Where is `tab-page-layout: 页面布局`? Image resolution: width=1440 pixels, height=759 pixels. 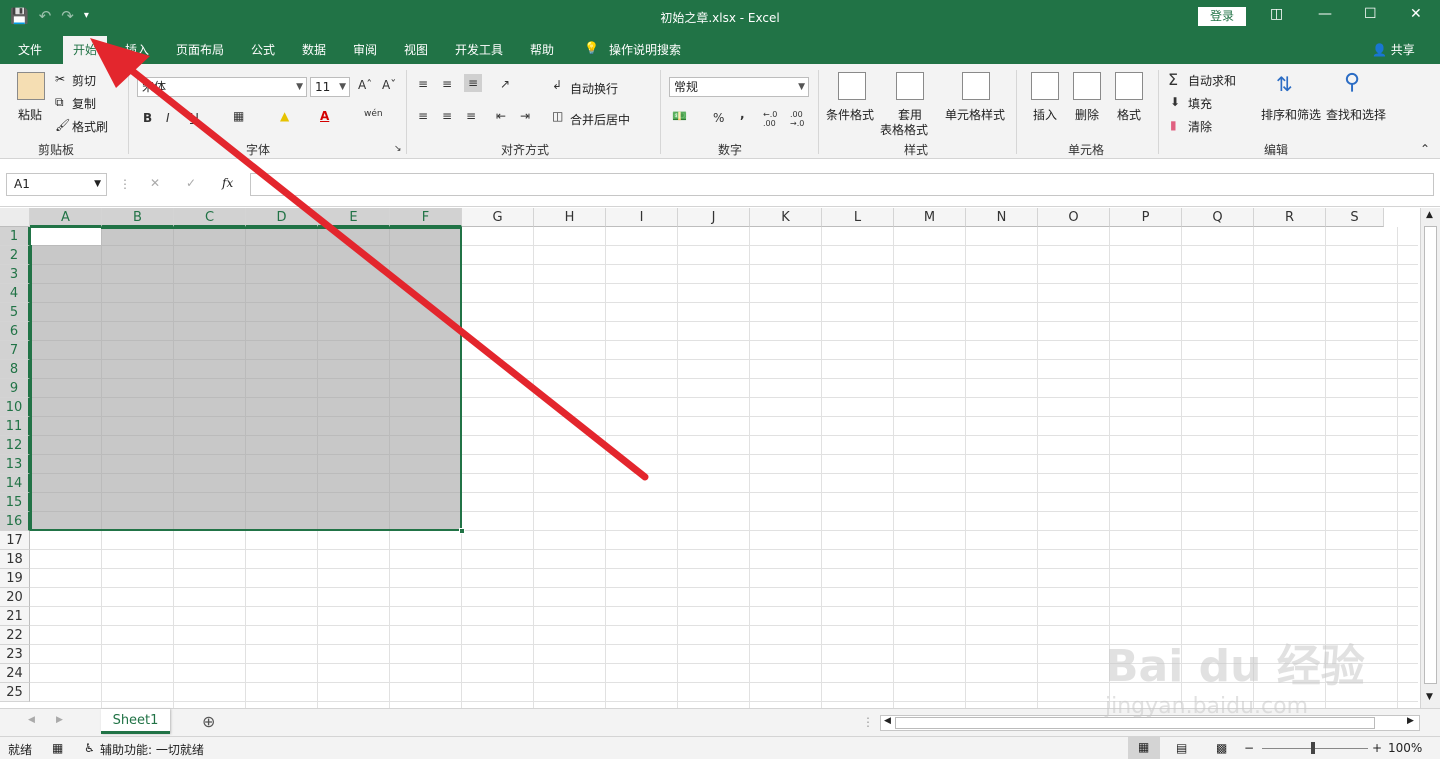
tab-page-layout: 页面布局 is located at coordinates (200, 49).